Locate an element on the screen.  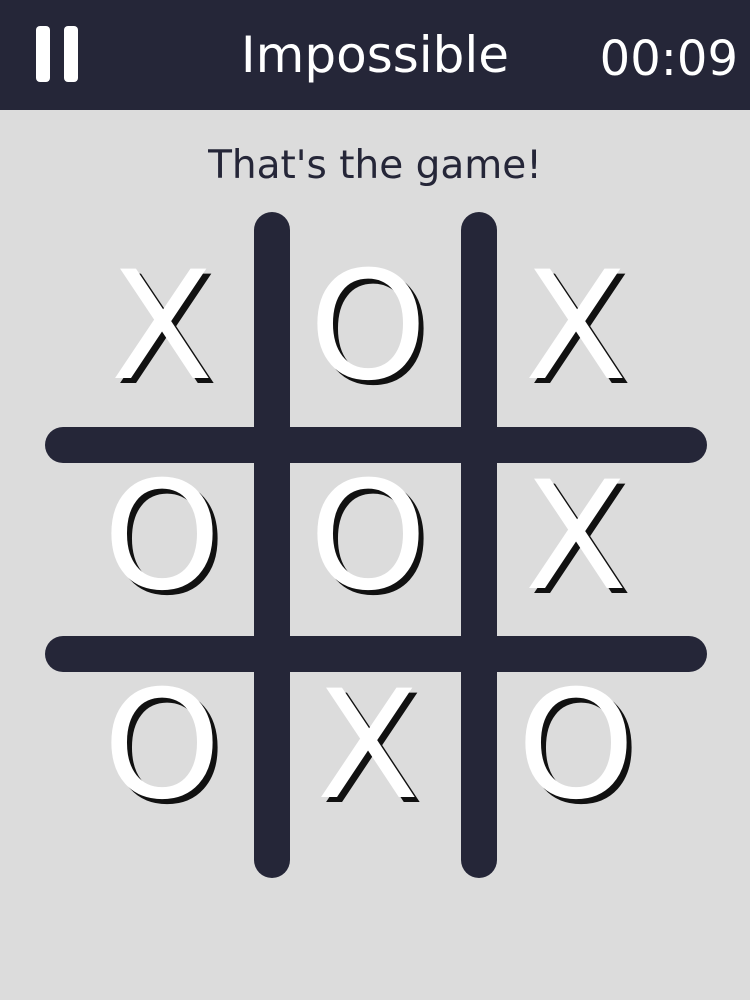
top-bar: Impossible 00:09 is located at coordinates (375, 55).